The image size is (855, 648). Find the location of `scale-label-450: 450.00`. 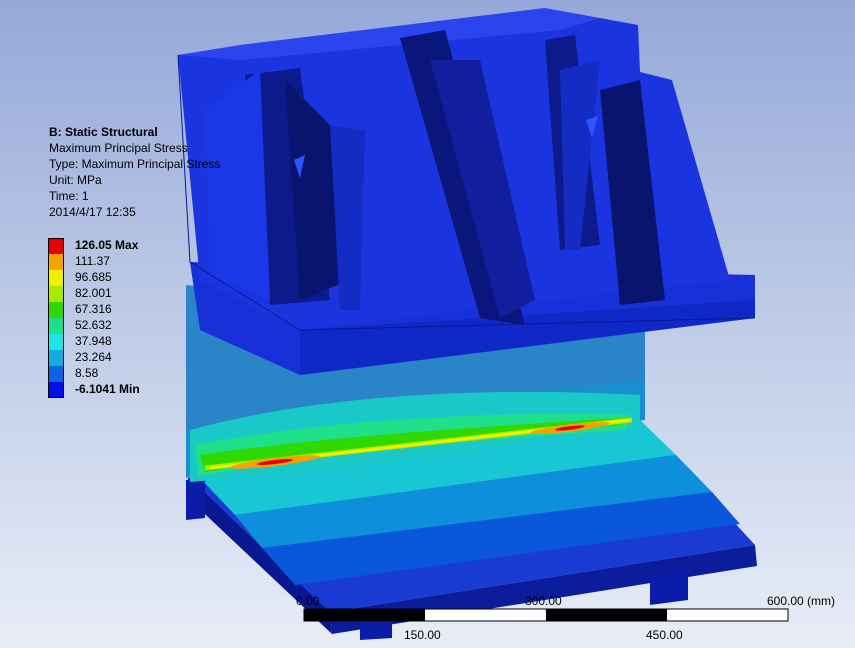

scale-label-450: 450.00 is located at coordinates (664, 635).